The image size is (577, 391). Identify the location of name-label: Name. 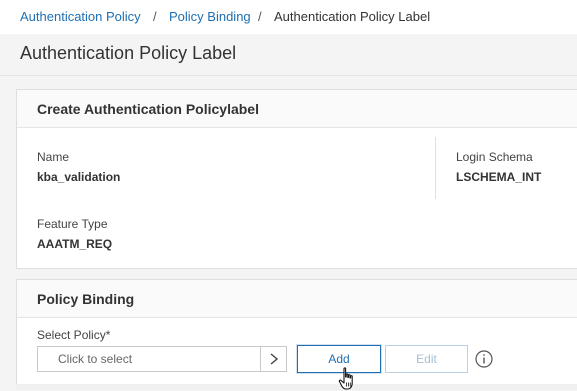
(53, 157).